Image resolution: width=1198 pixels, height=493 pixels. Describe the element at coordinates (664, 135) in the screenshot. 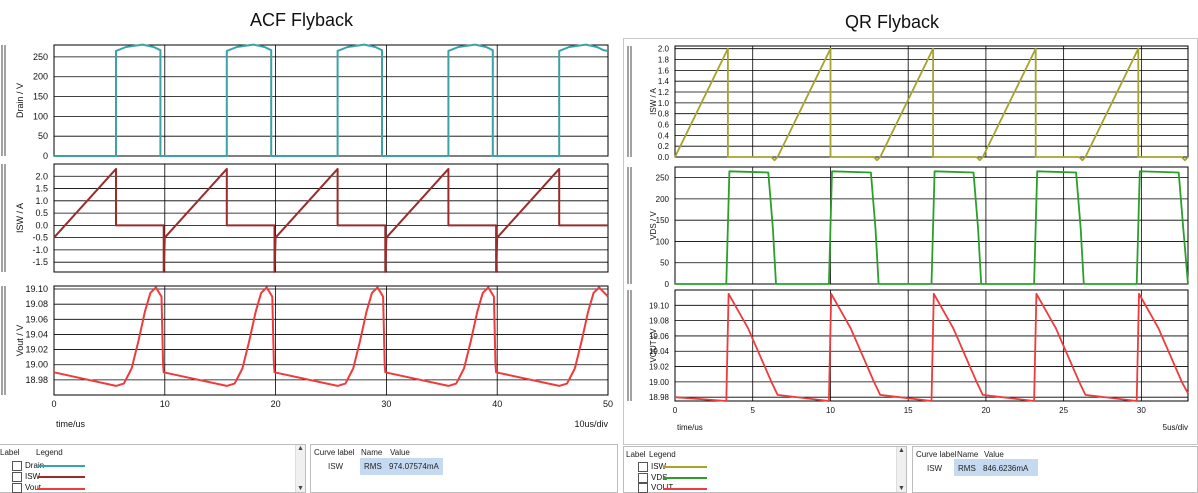

I see `y-tick-label: 0.4` at that location.